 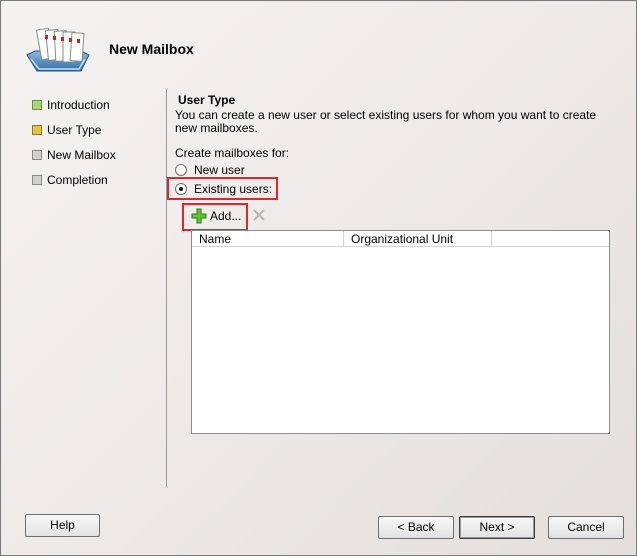 What do you see at coordinates (199, 216) in the screenshot?
I see `green-plus-icon` at bounding box center [199, 216].